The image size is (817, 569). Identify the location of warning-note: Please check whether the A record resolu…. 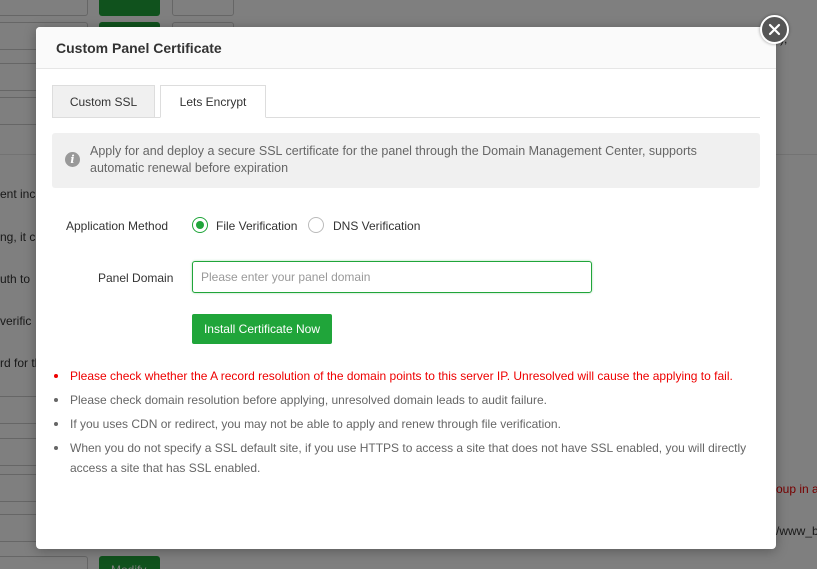
(402, 377).